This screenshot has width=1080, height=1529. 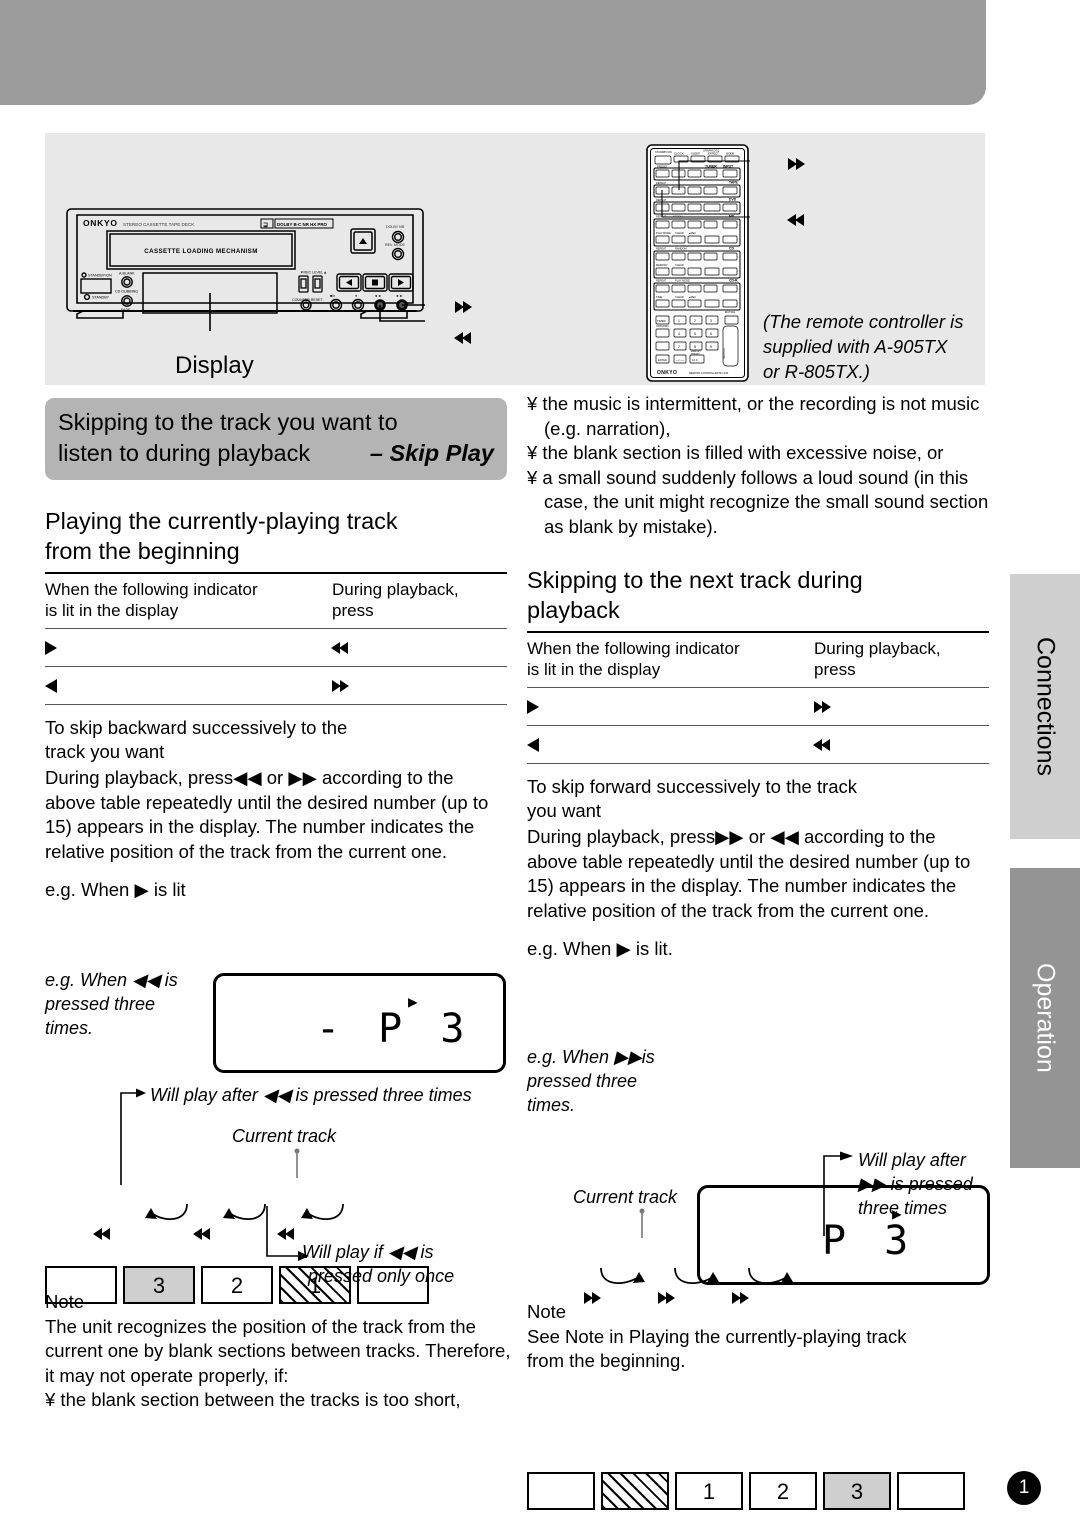 What do you see at coordinates (564, 810) in the screenshot?
I see `right-subhead-line2: you want` at bounding box center [564, 810].